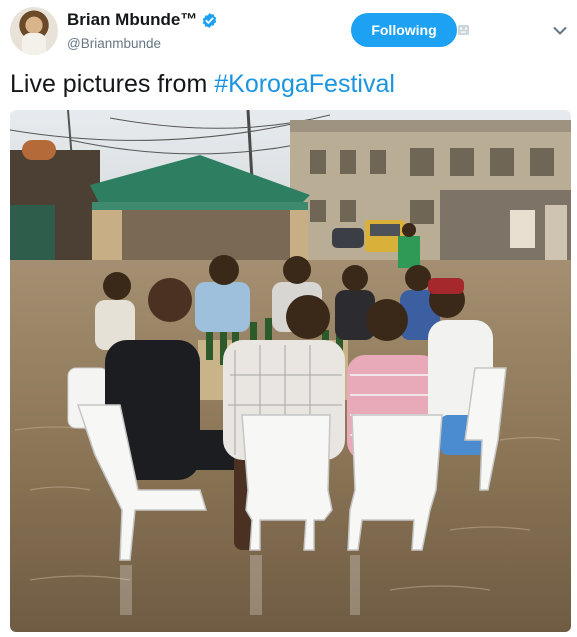  I want to click on author-name-row: Brian Mbunde™, so click(142, 20).